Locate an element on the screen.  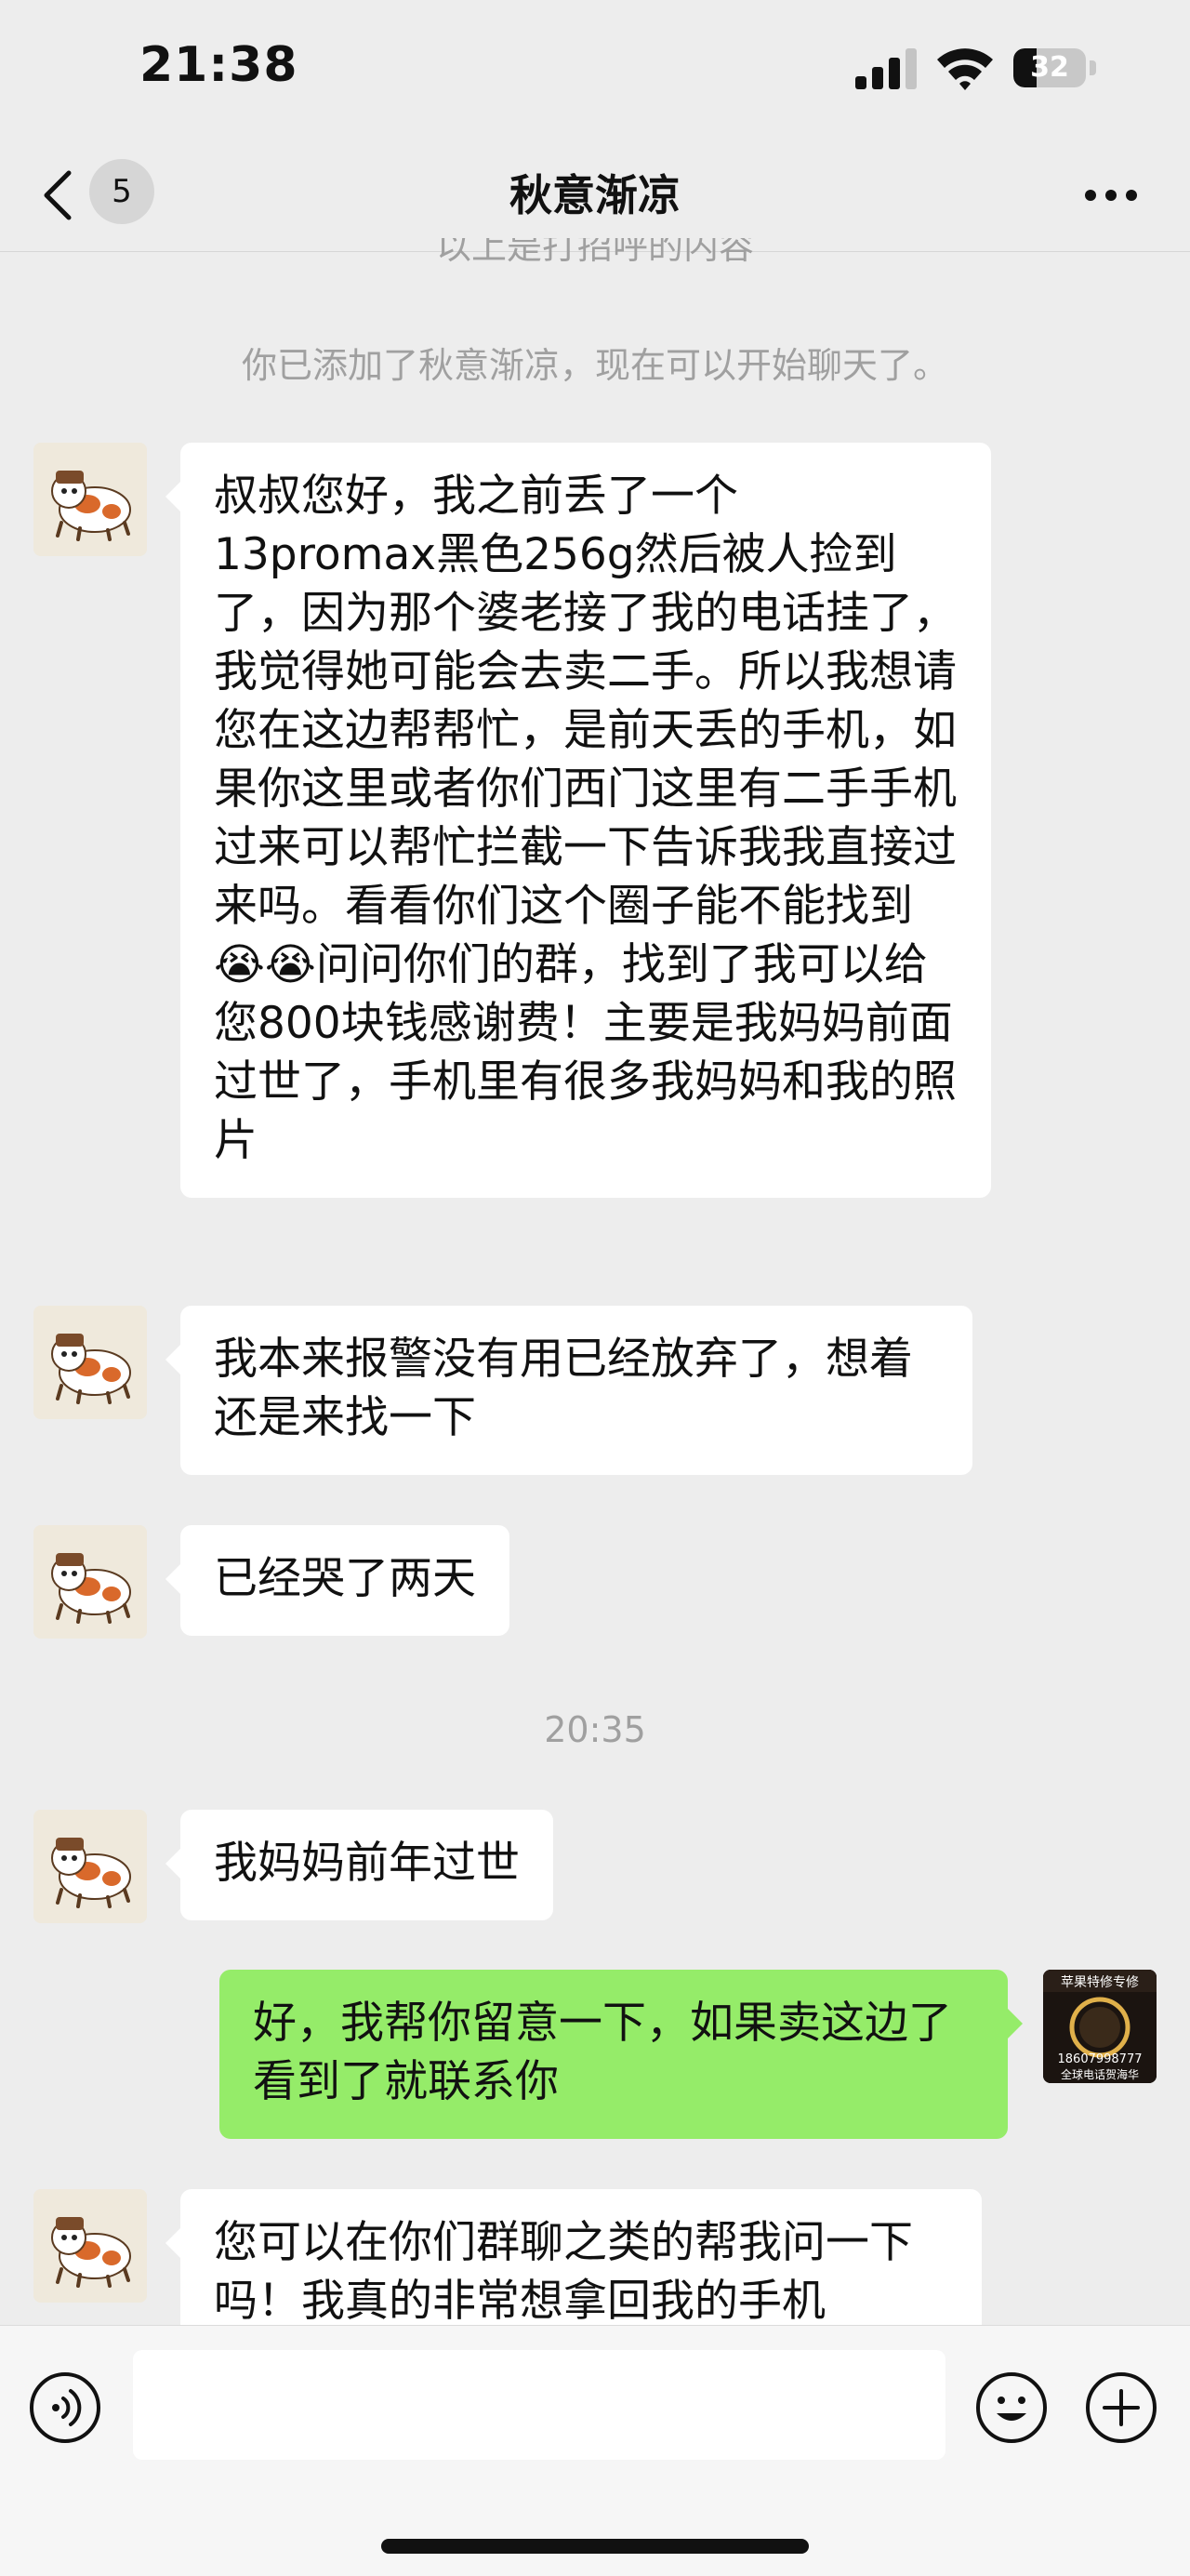
wifi-icon is located at coordinates (965, 69).